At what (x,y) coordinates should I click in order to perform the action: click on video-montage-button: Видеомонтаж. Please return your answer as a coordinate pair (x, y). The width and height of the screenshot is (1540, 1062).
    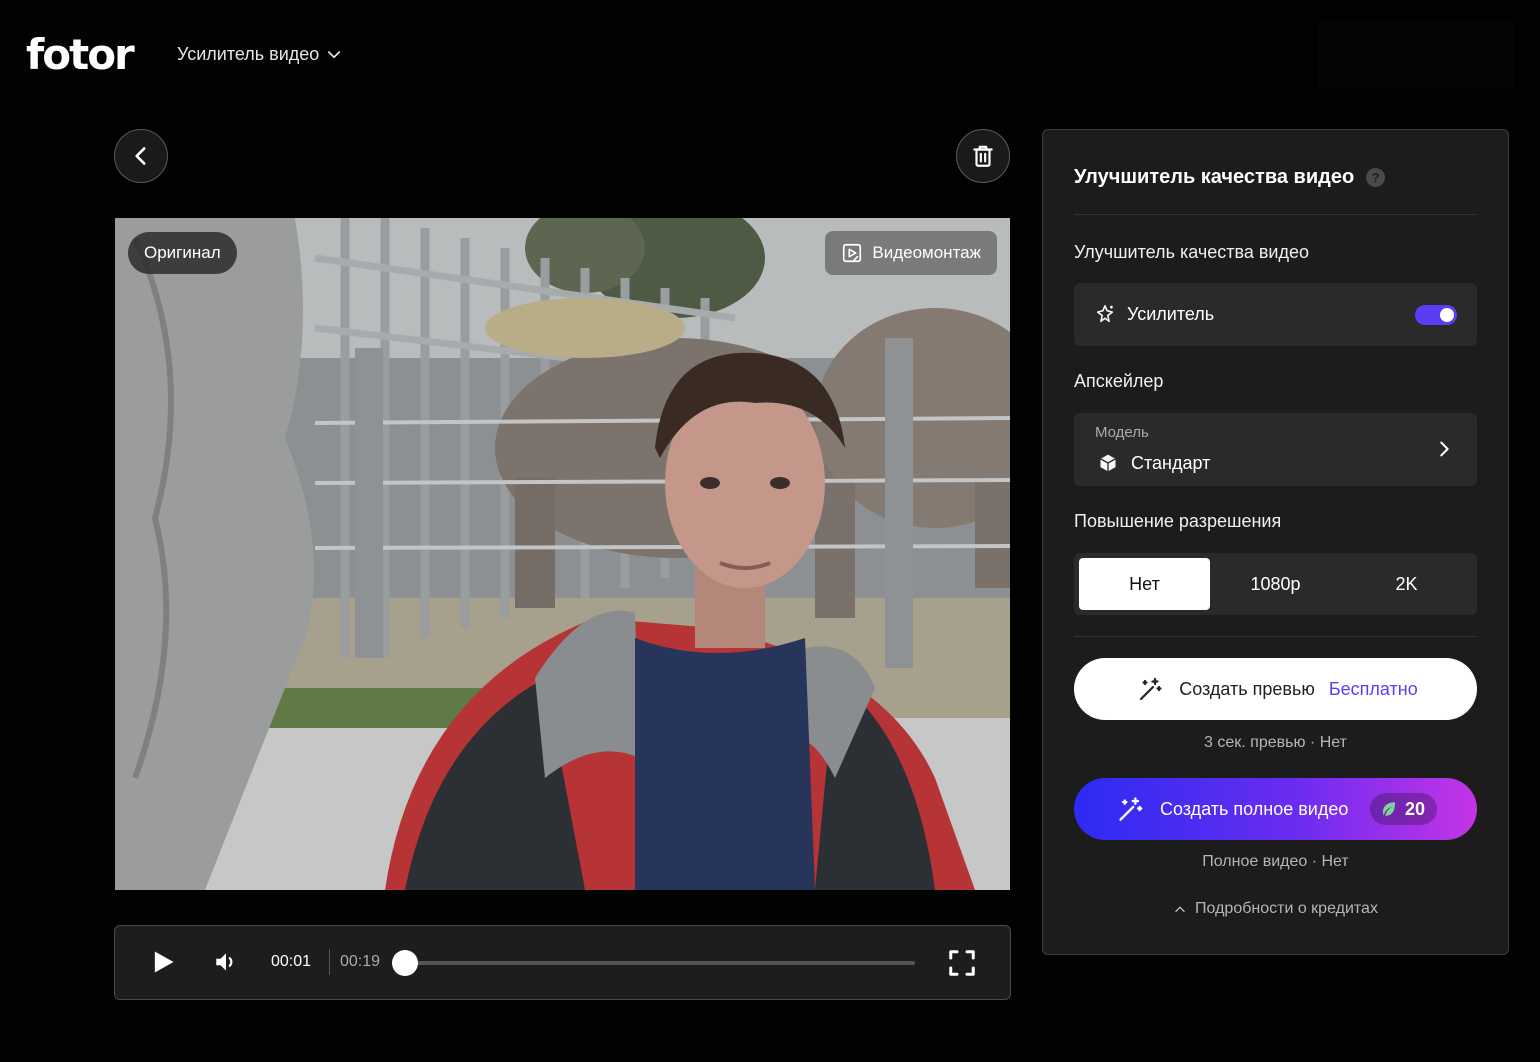
    Looking at the image, I should click on (911, 253).